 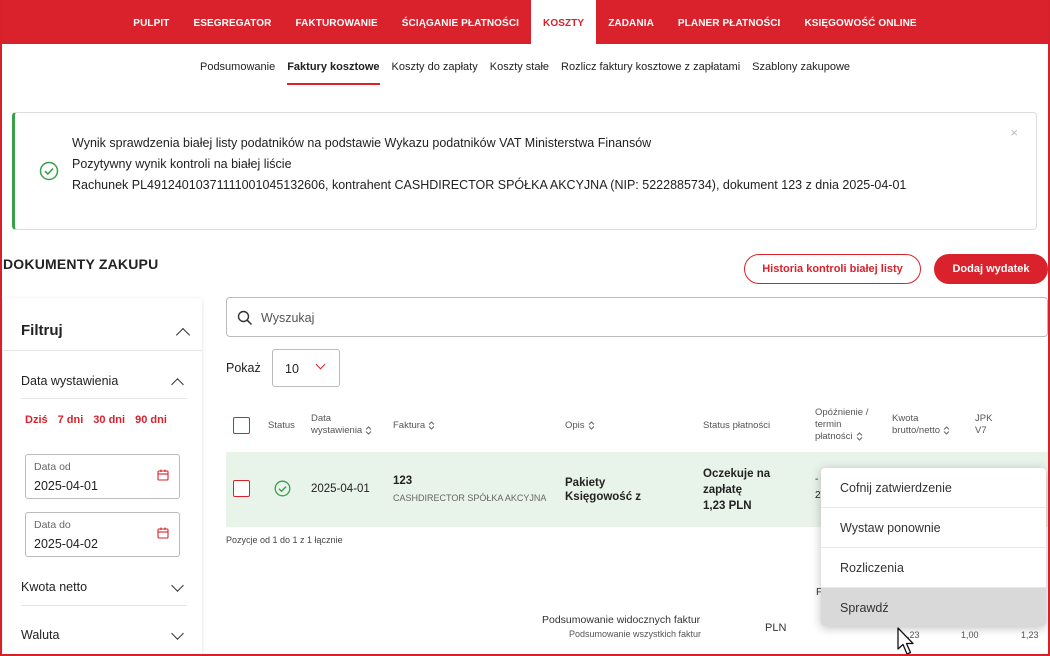 What do you see at coordinates (281, 425) in the screenshot?
I see `header-status: Status` at bounding box center [281, 425].